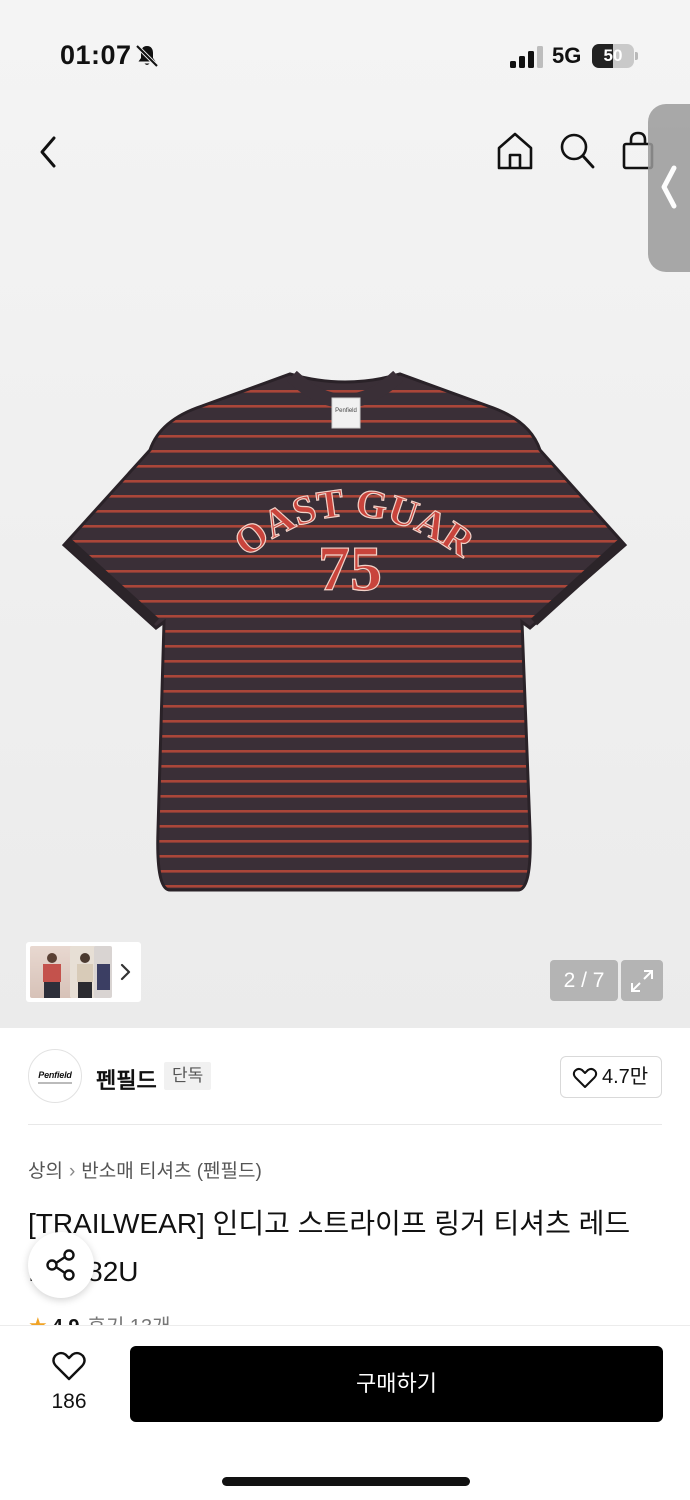 This screenshot has width=690, height=1500. What do you see at coordinates (83, 972) in the screenshot?
I see `thumbnail-strip` at bounding box center [83, 972].